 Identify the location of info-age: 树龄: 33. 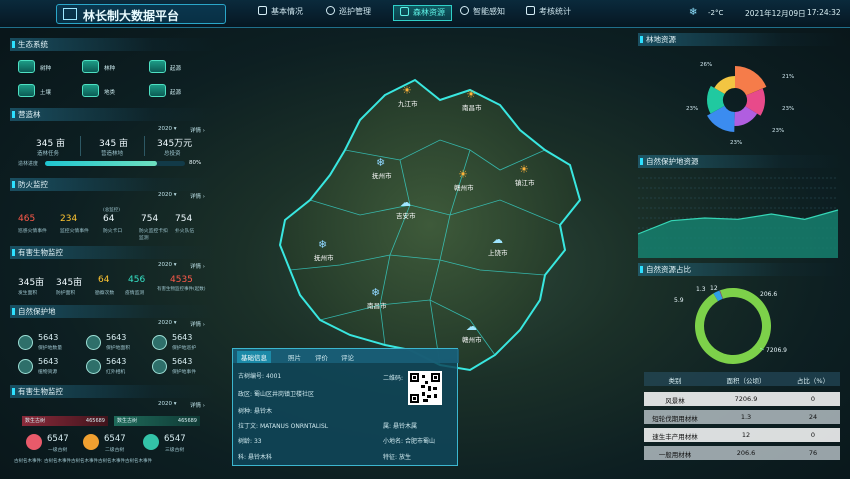
(250, 441).